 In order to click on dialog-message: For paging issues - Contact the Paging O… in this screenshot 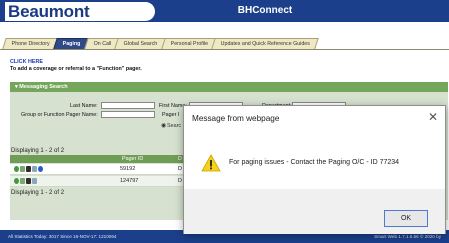, I will do `click(314, 162)`.